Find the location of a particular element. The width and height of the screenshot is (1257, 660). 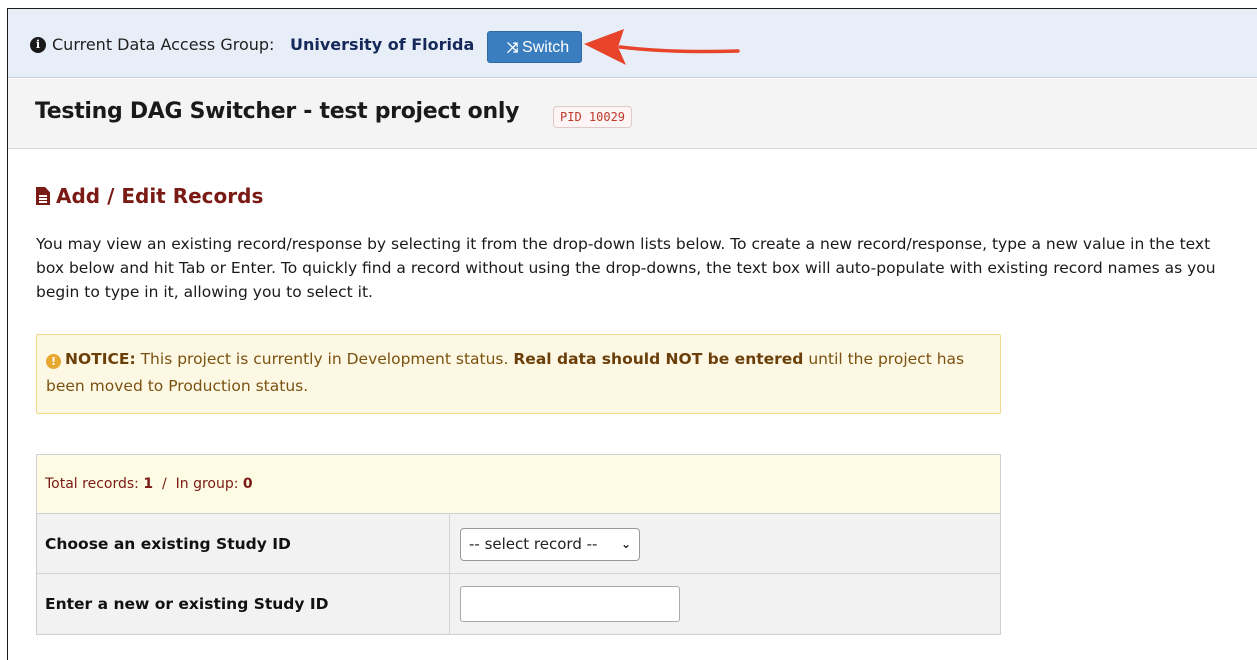

choose-study-id-cell: -- select record -- ⌄ is located at coordinates (725, 543).